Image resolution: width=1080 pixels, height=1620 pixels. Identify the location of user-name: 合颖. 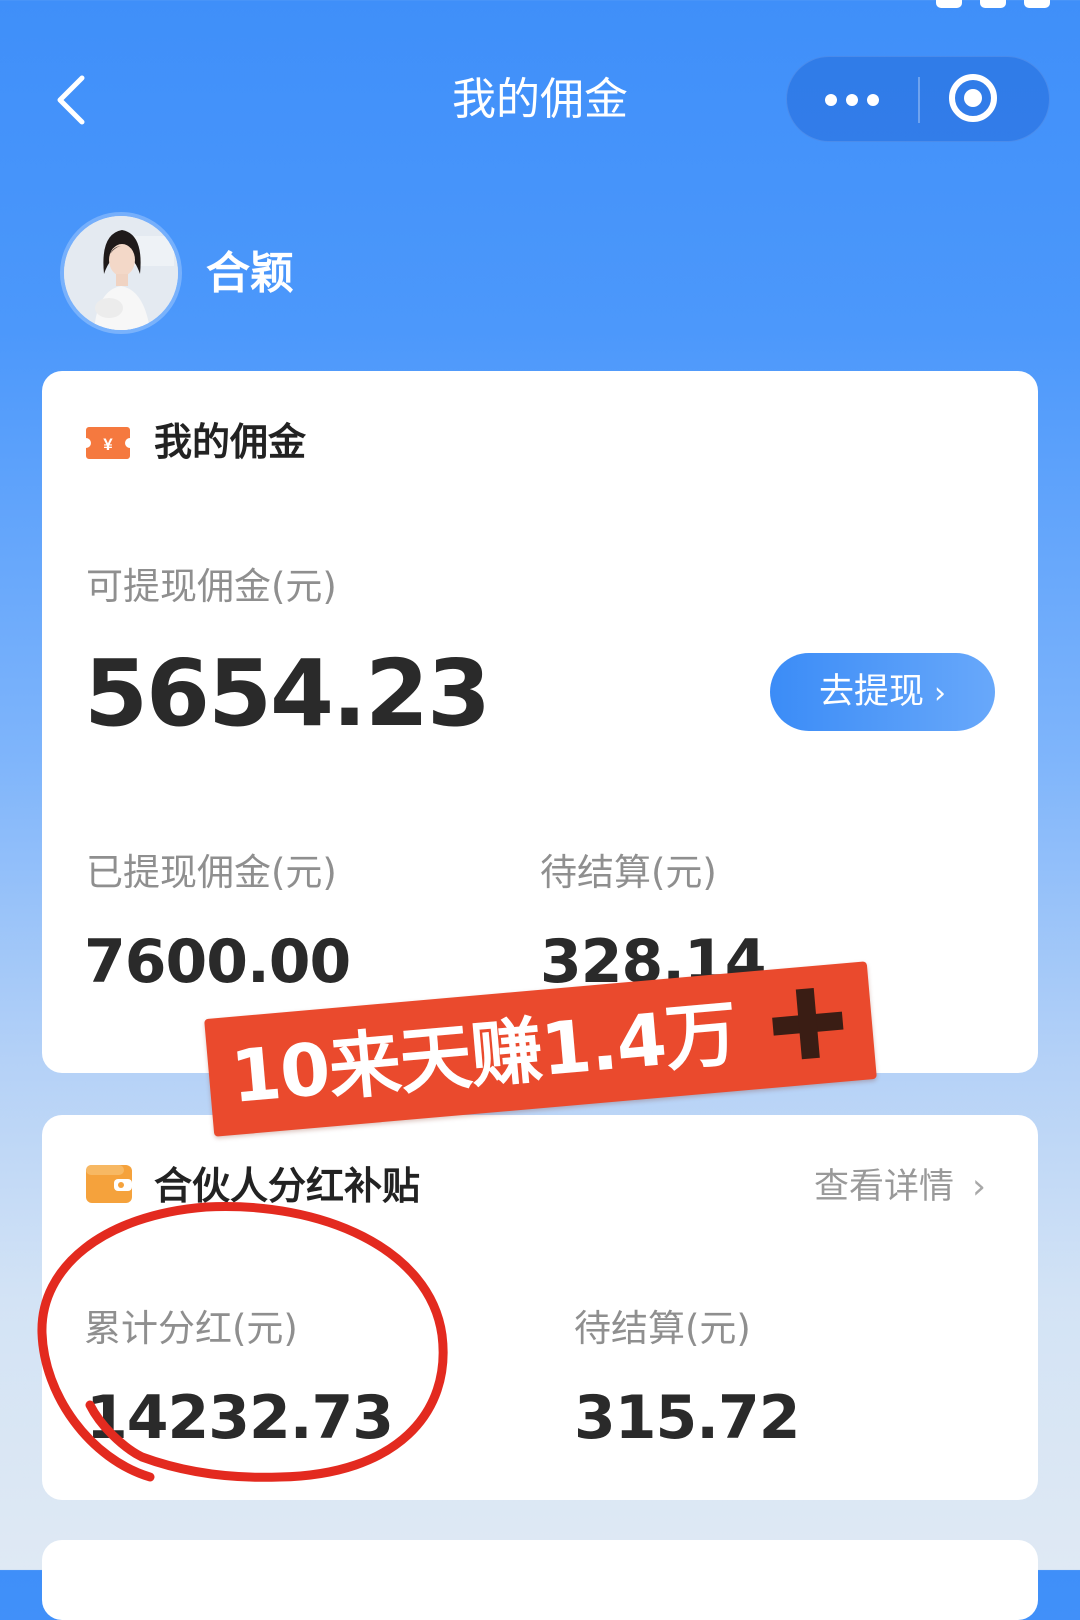
(250, 273).